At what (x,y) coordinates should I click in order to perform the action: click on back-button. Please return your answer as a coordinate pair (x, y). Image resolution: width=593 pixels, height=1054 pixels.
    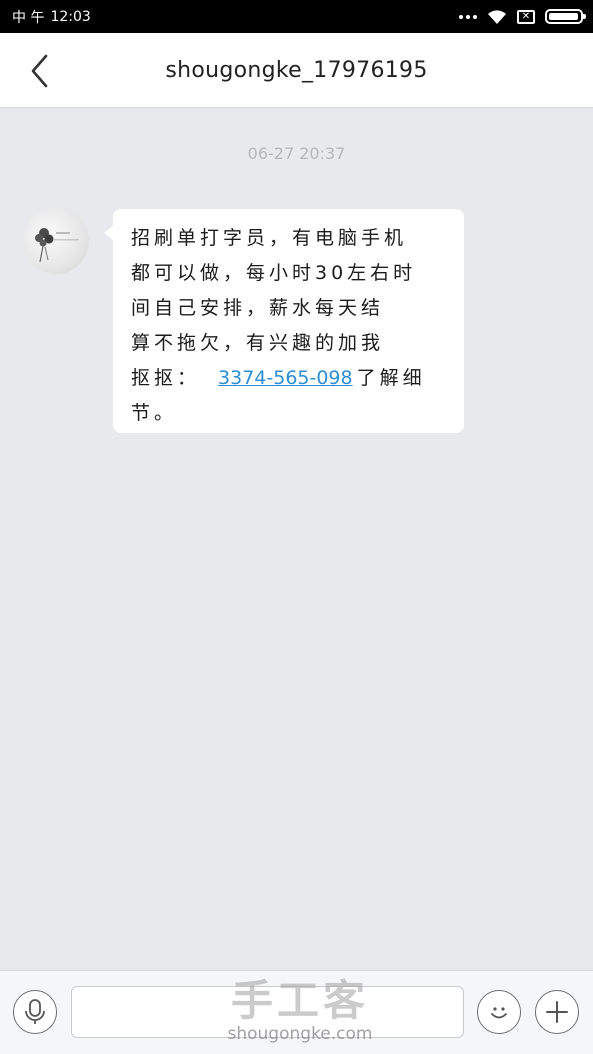
    Looking at the image, I should click on (40, 71).